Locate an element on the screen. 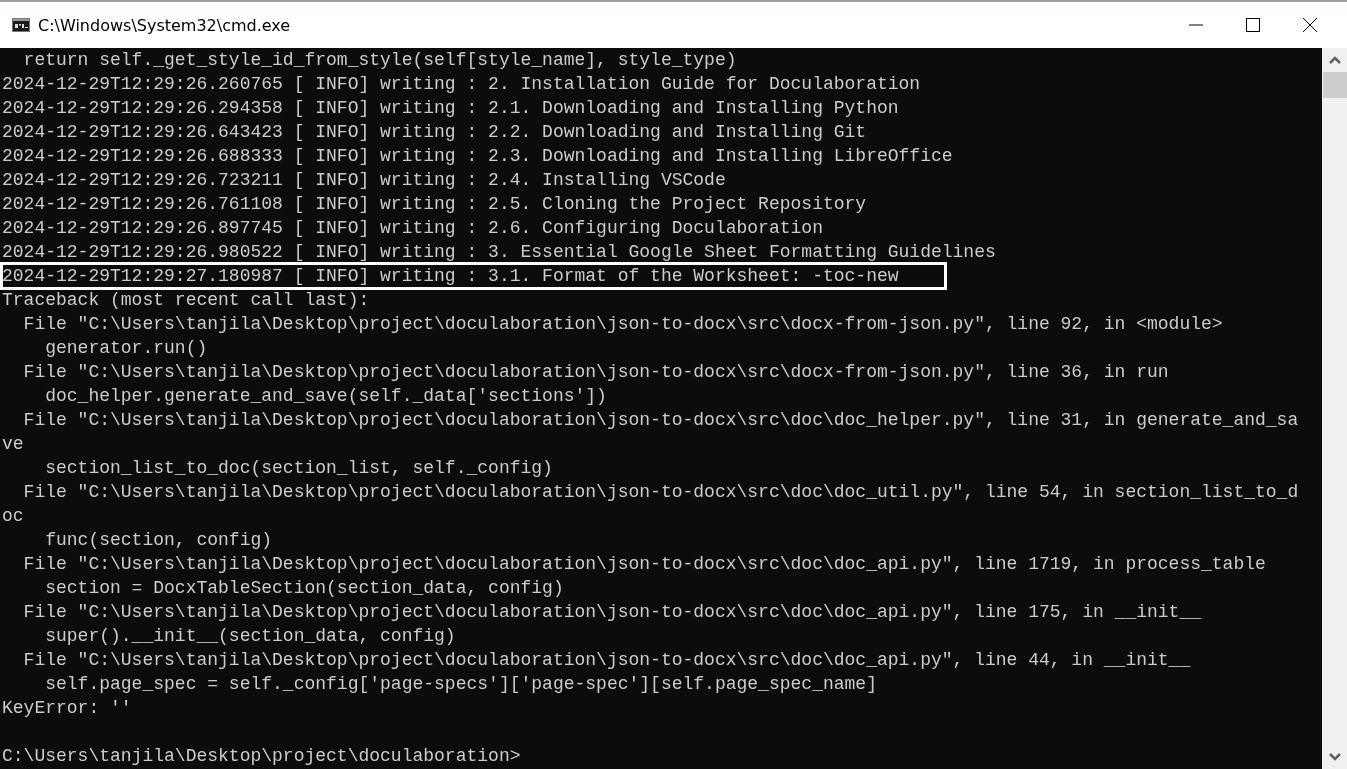 This screenshot has height=769, width=1347. console-line: super().__init__(section_data, config) is located at coordinates (250, 636).